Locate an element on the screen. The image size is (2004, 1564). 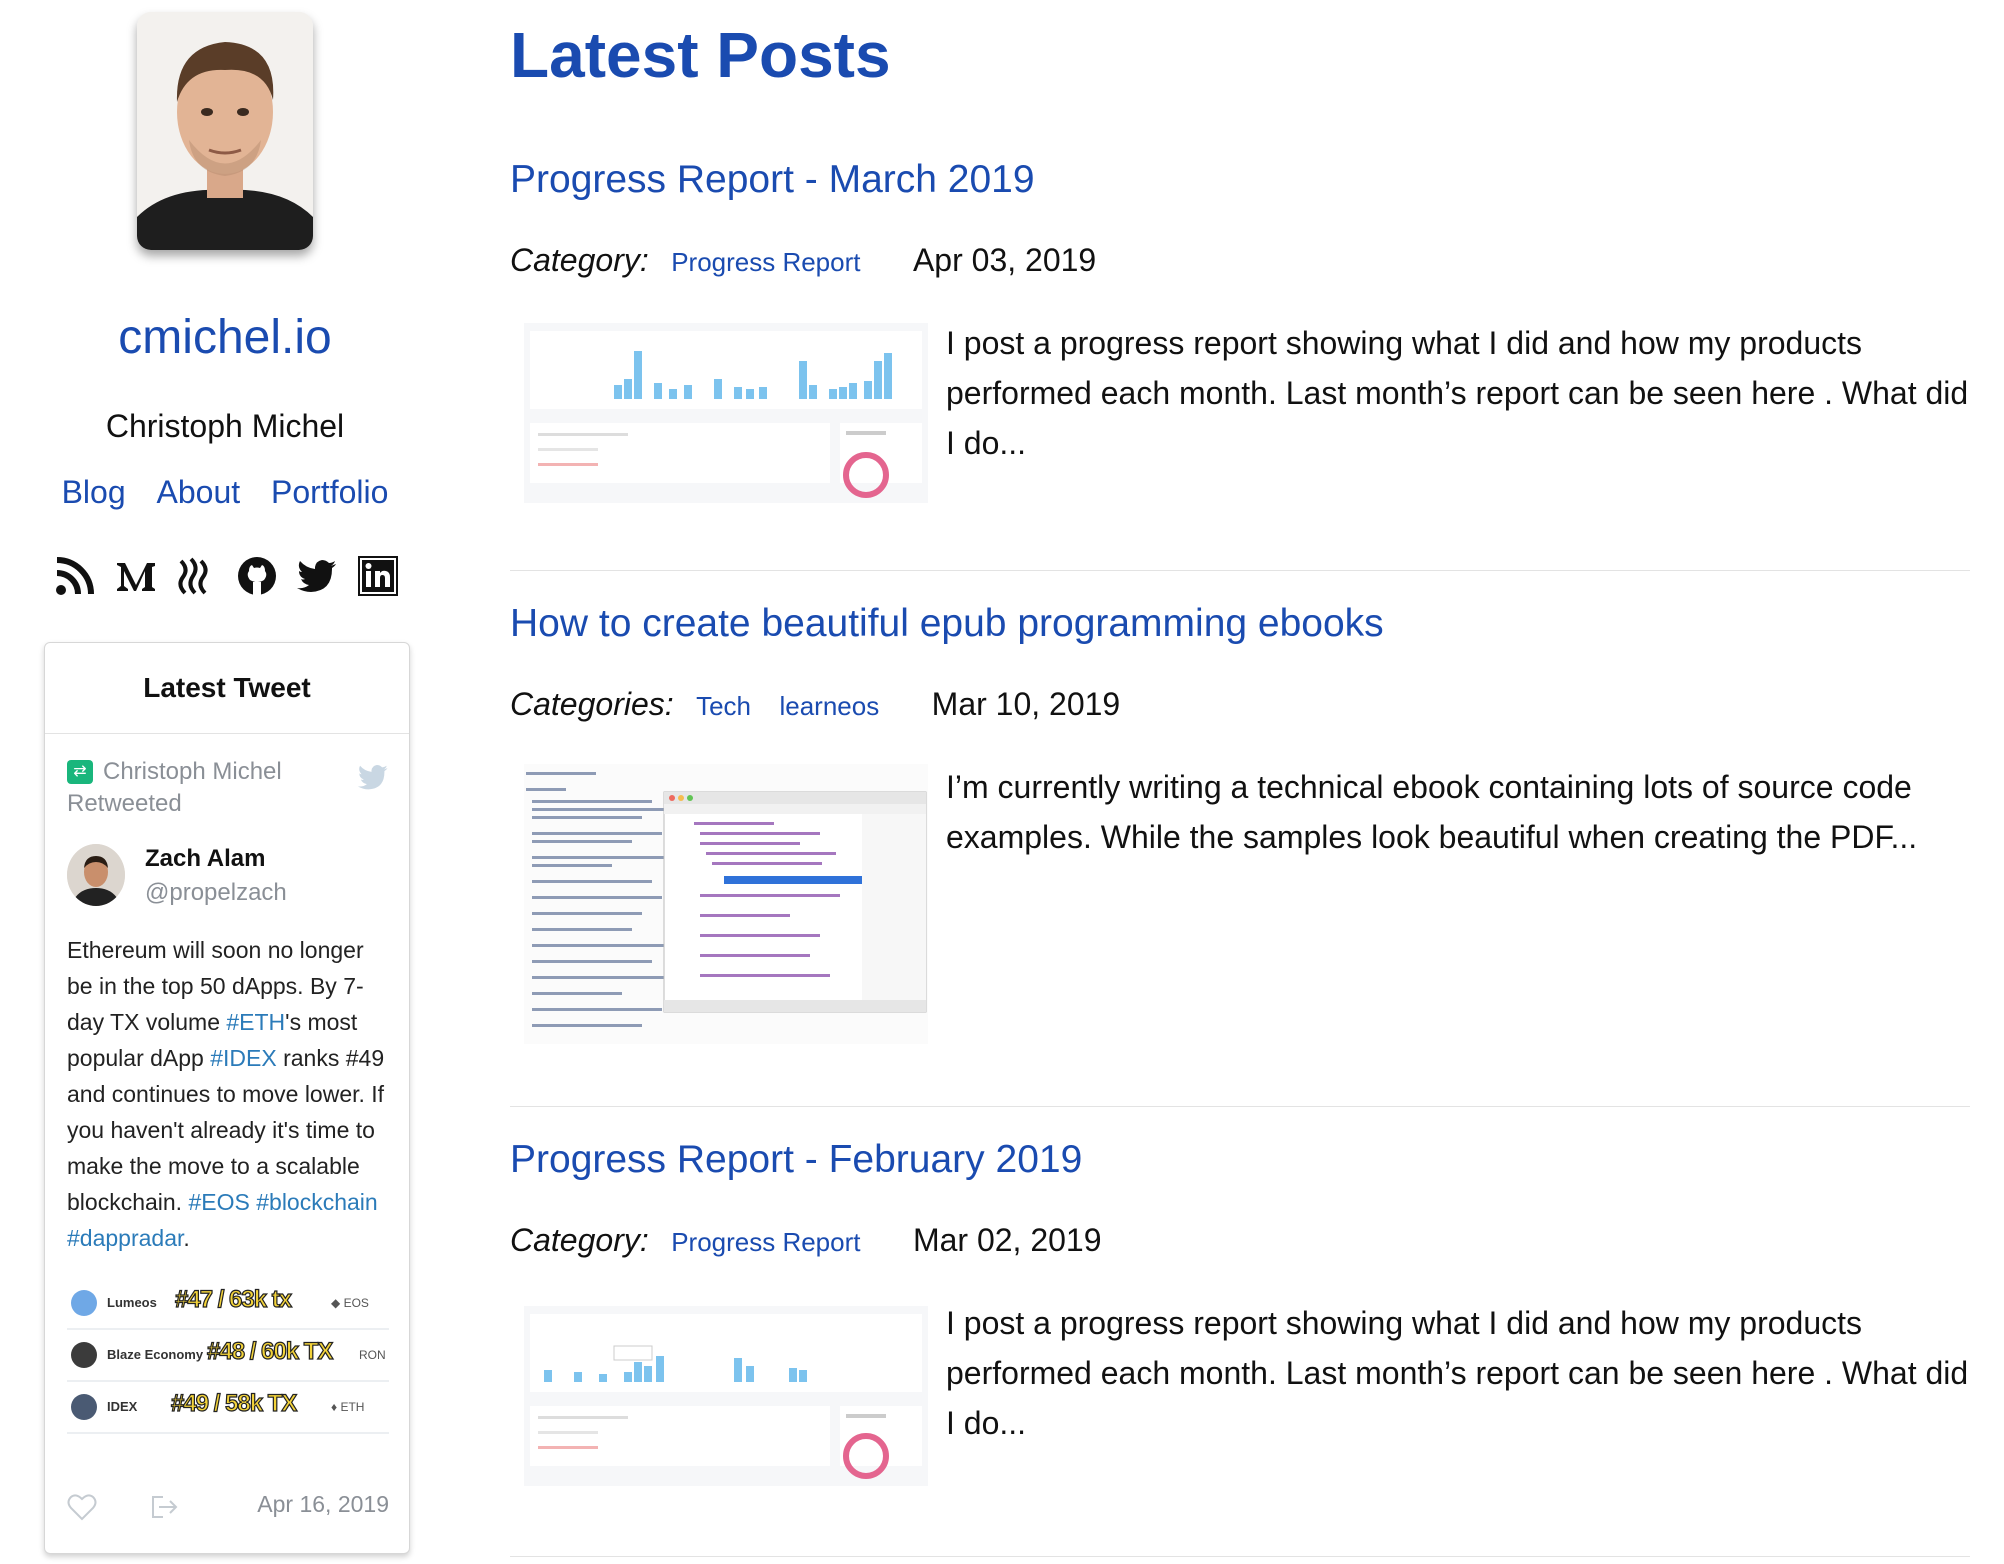
post-meta: Category: Progress Report Apr 03, 2019 is located at coordinates (803, 262).